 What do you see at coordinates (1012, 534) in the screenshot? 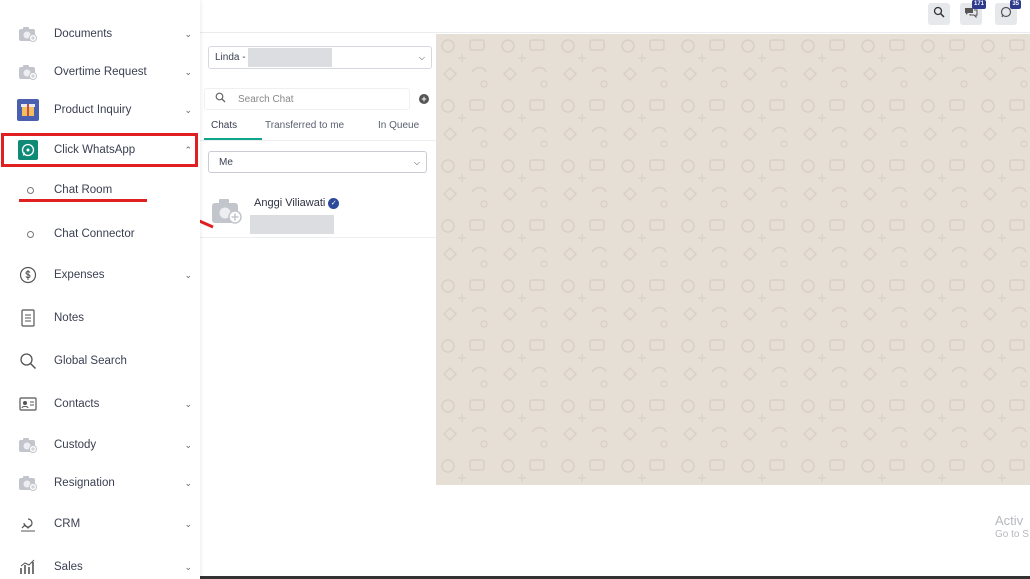
I see `watermark-line2: Go to S` at bounding box center [1012, 534].